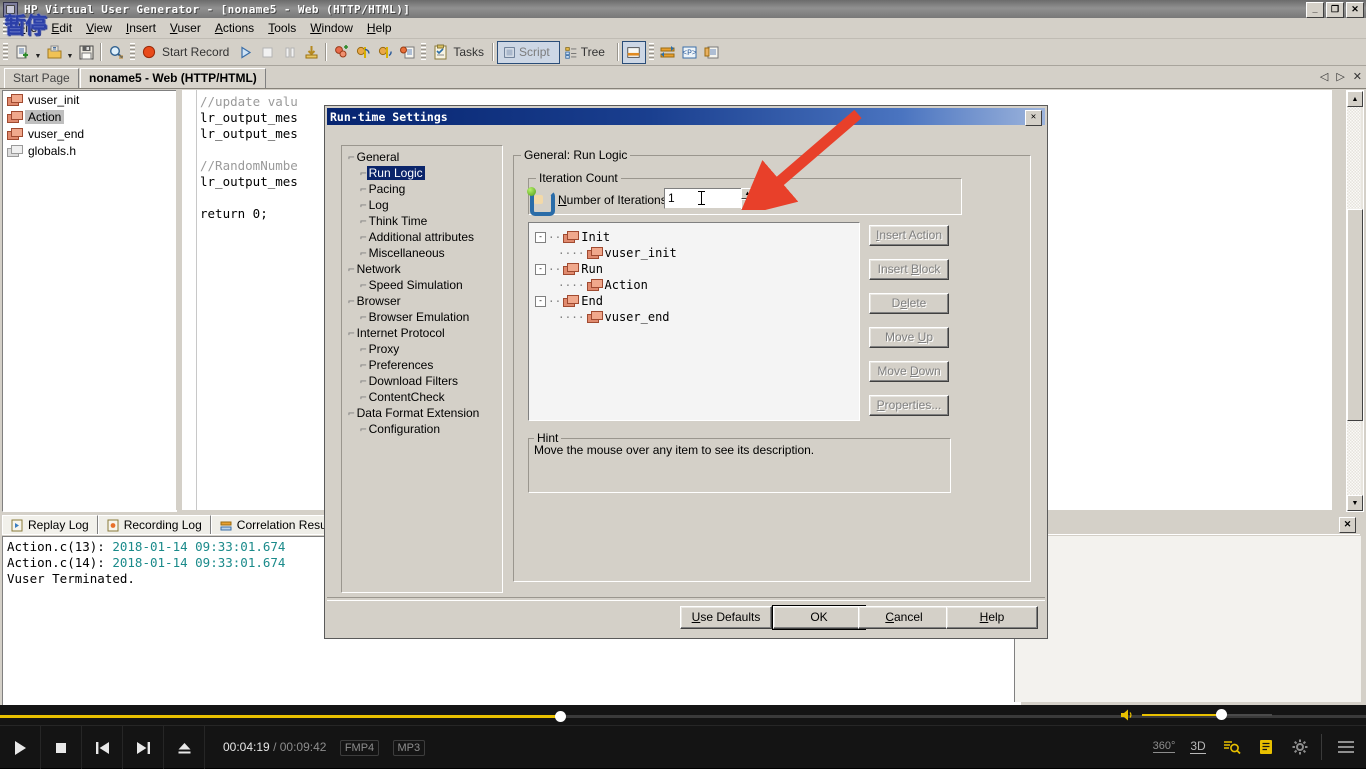 The height and width of the screenshot is (769, 1366). Describe the element at coordinates (470, 52) in the screenshot. I see `tasks-label: Tasks` at that location.